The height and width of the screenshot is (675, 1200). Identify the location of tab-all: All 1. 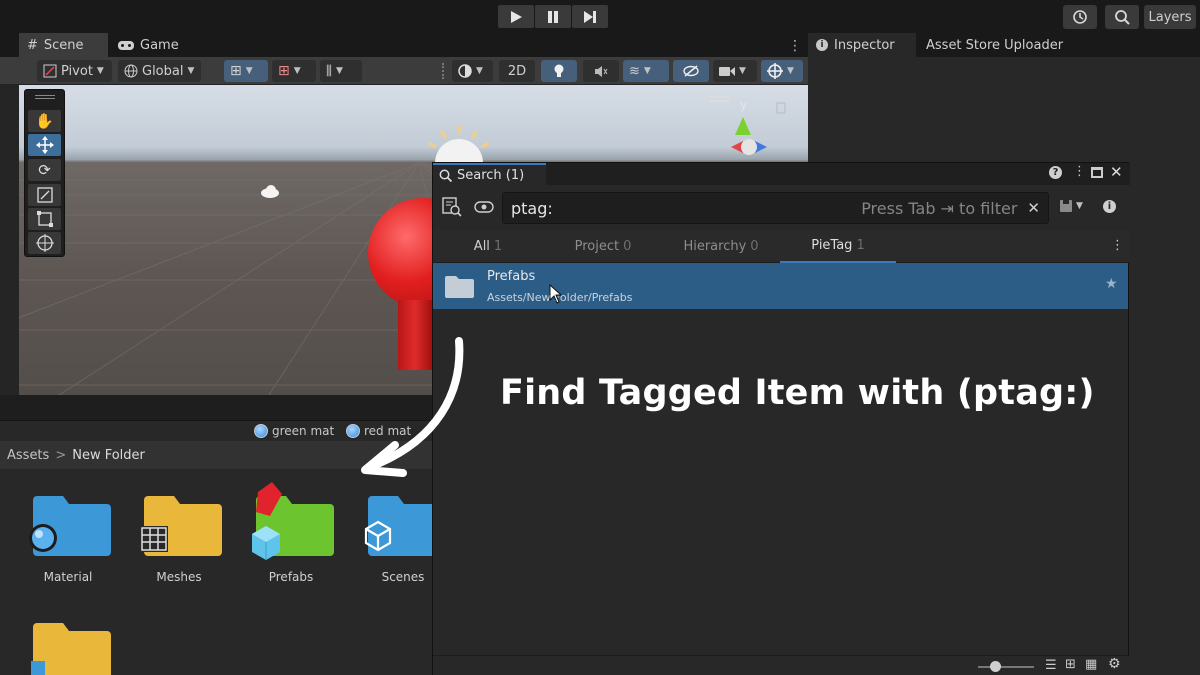
(488, 246).